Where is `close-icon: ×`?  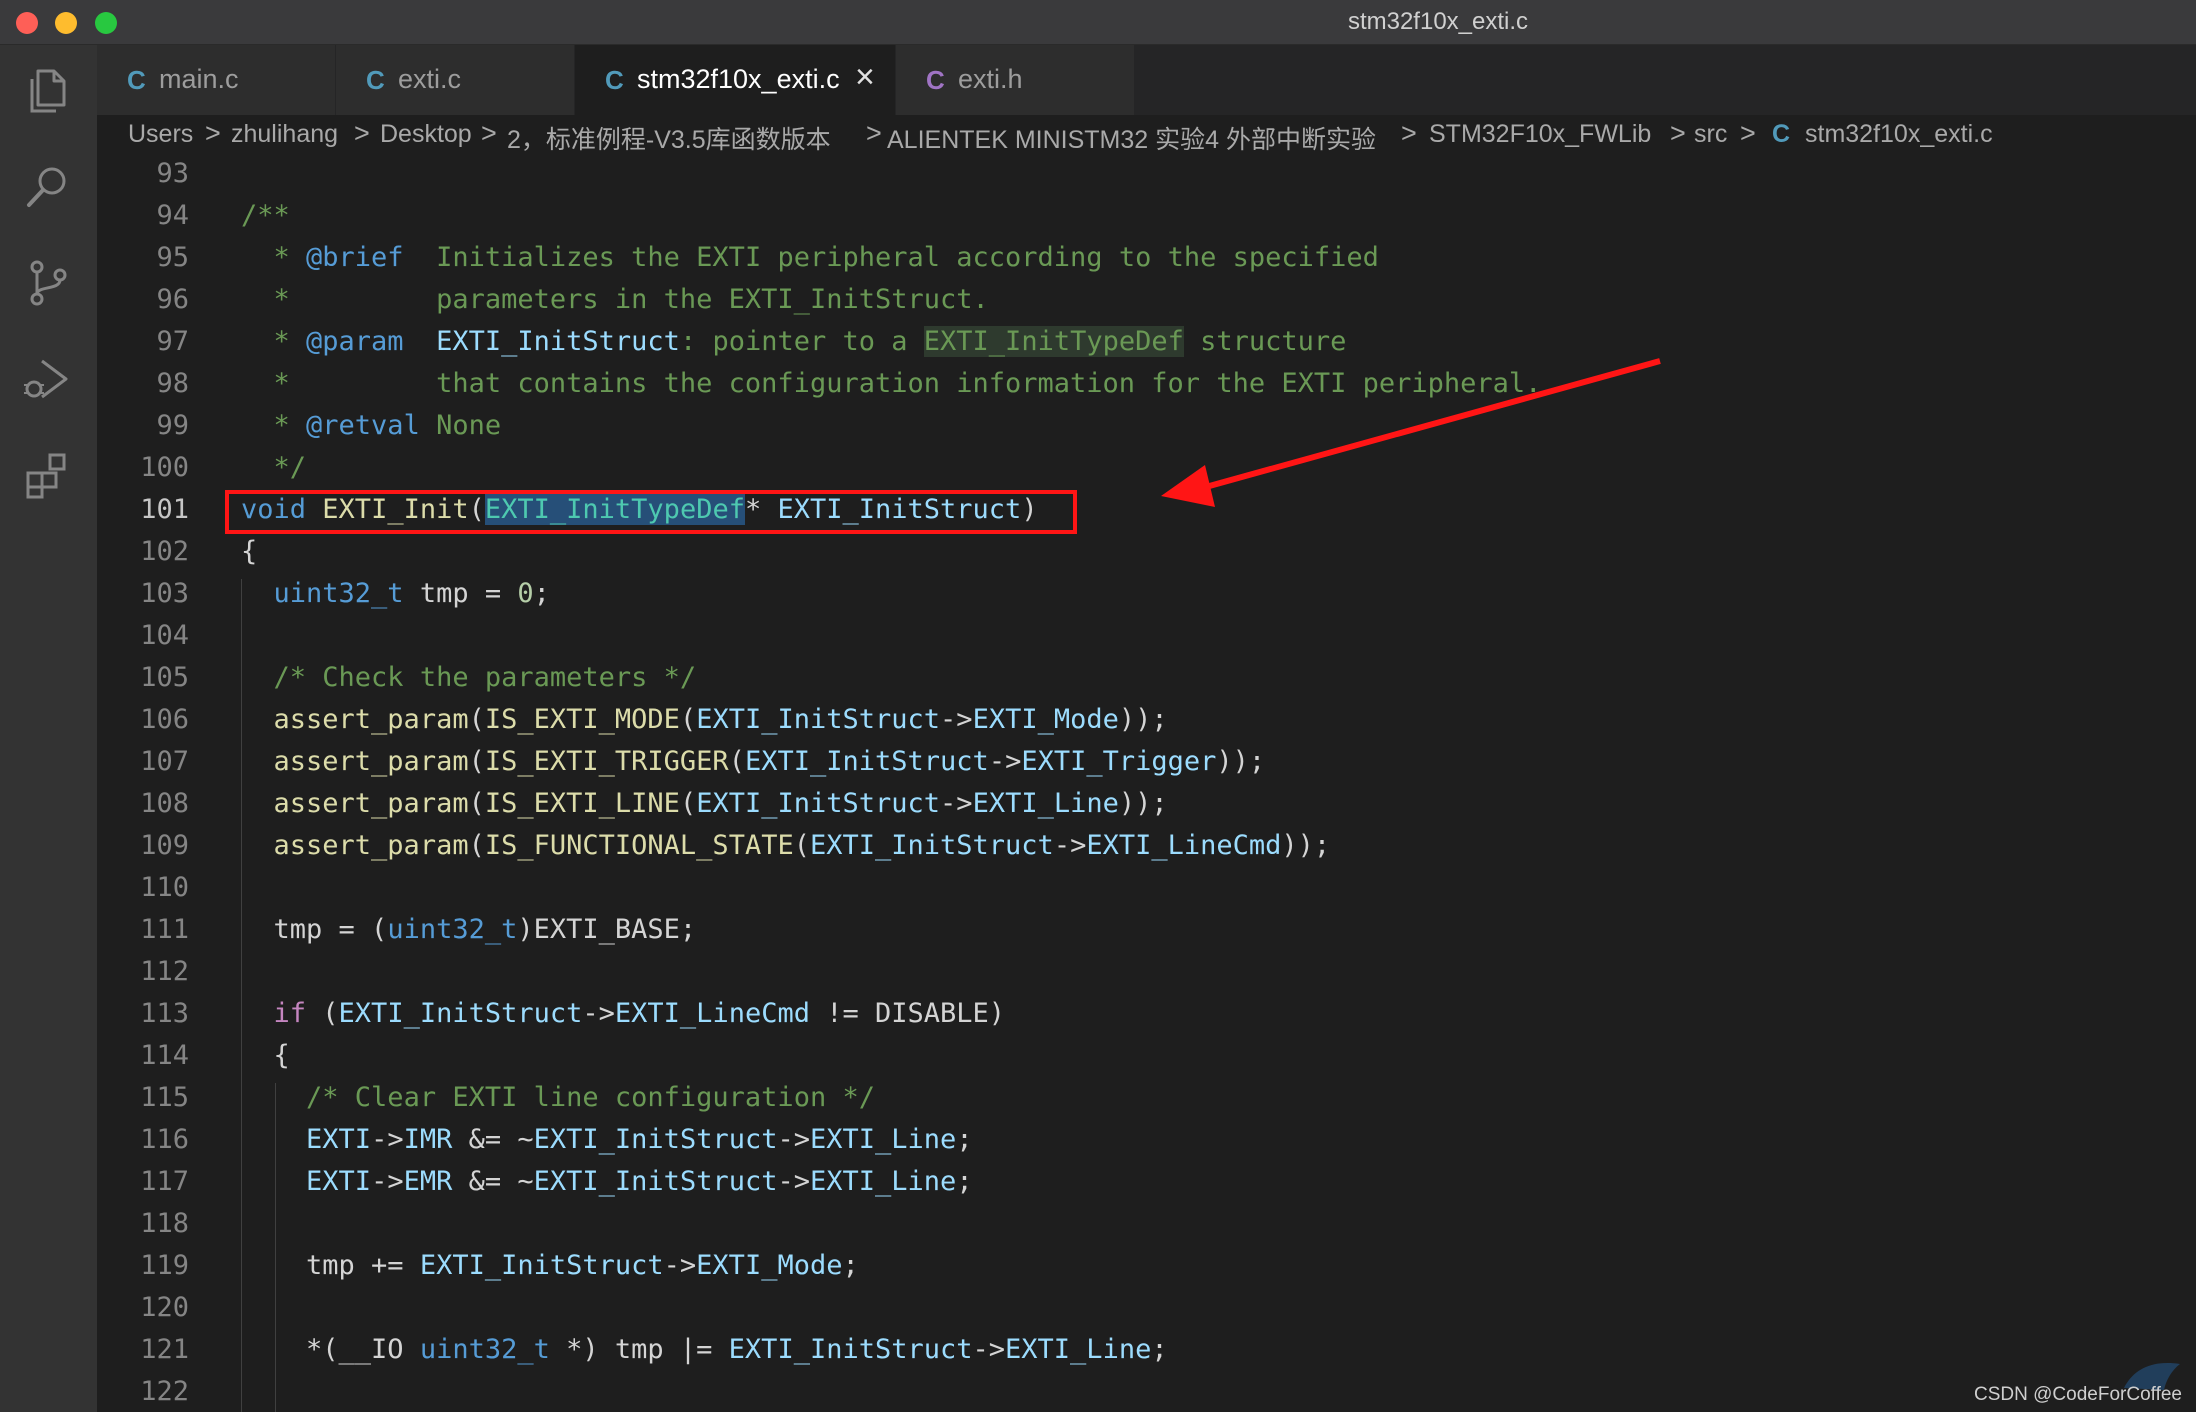 close-icon: × is located at coordinates (865, 77).